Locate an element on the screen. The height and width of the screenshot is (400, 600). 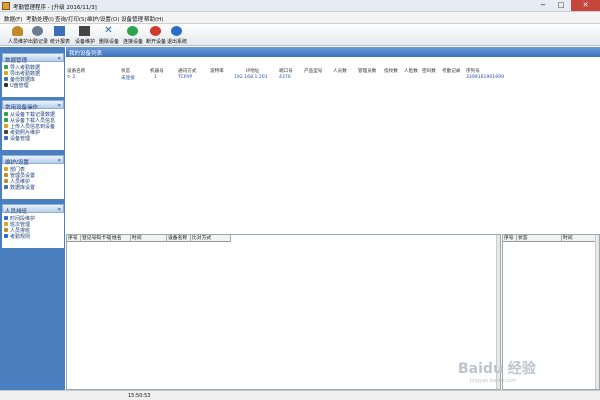
title-bar: 考勤管理程序 - [升级 2016/11/3] − □ ✕ is located at coordinates (300, 6).